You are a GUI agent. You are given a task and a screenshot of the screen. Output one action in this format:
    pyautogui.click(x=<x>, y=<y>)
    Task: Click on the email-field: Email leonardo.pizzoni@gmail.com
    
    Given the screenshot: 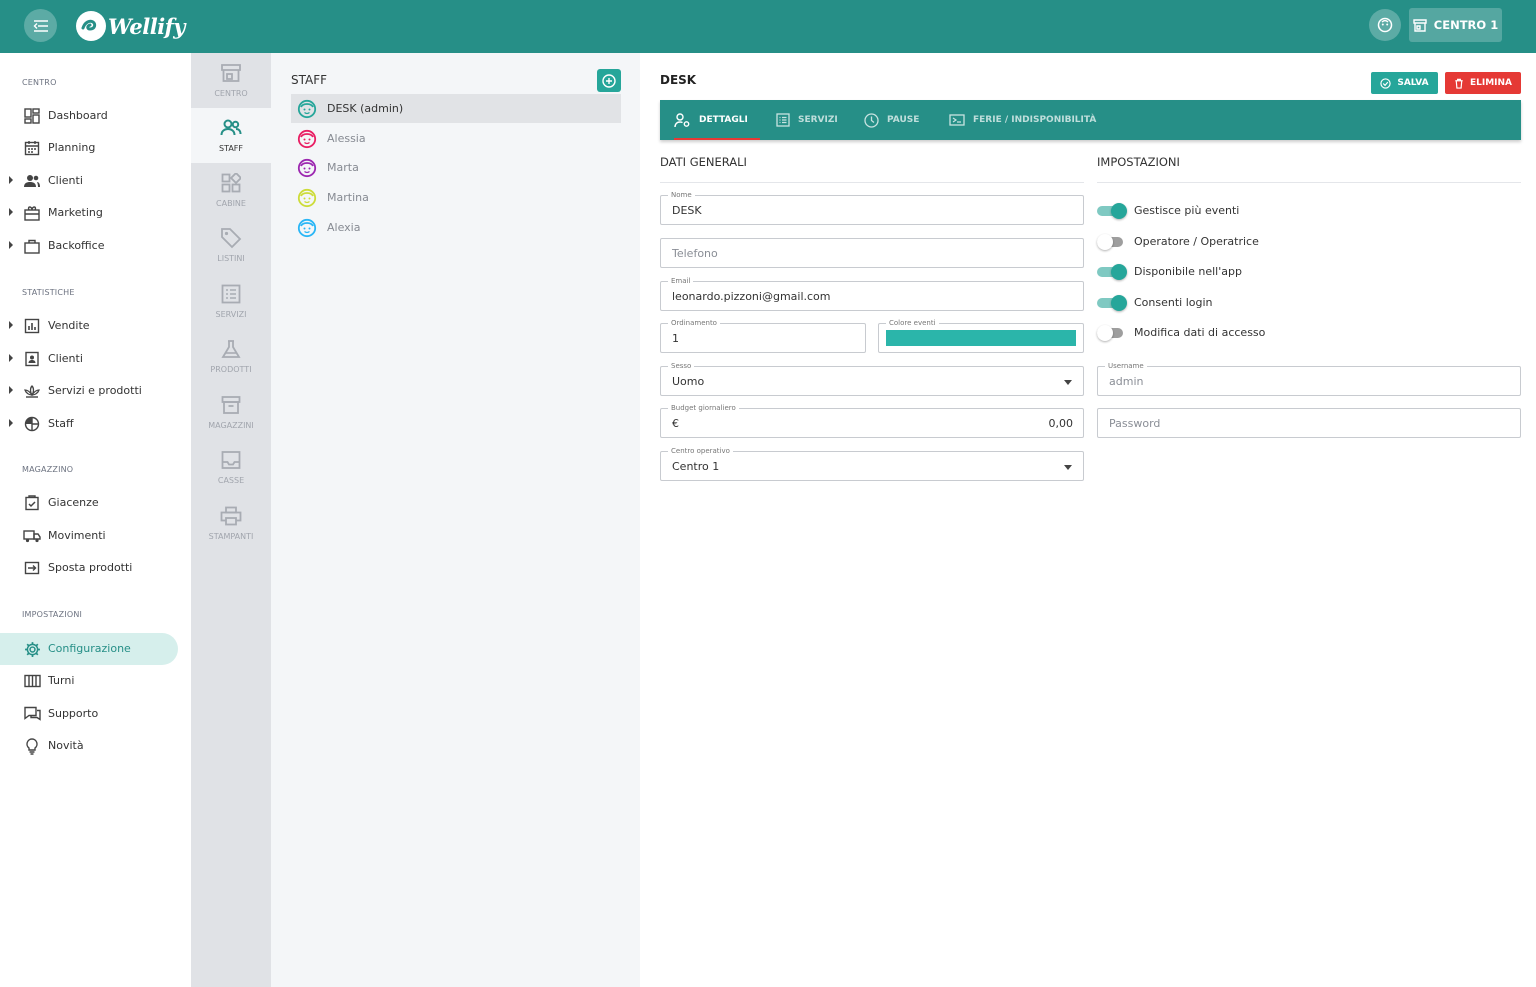 What is the action you would take?
    pyautogui.click(x=872, y=293)
    